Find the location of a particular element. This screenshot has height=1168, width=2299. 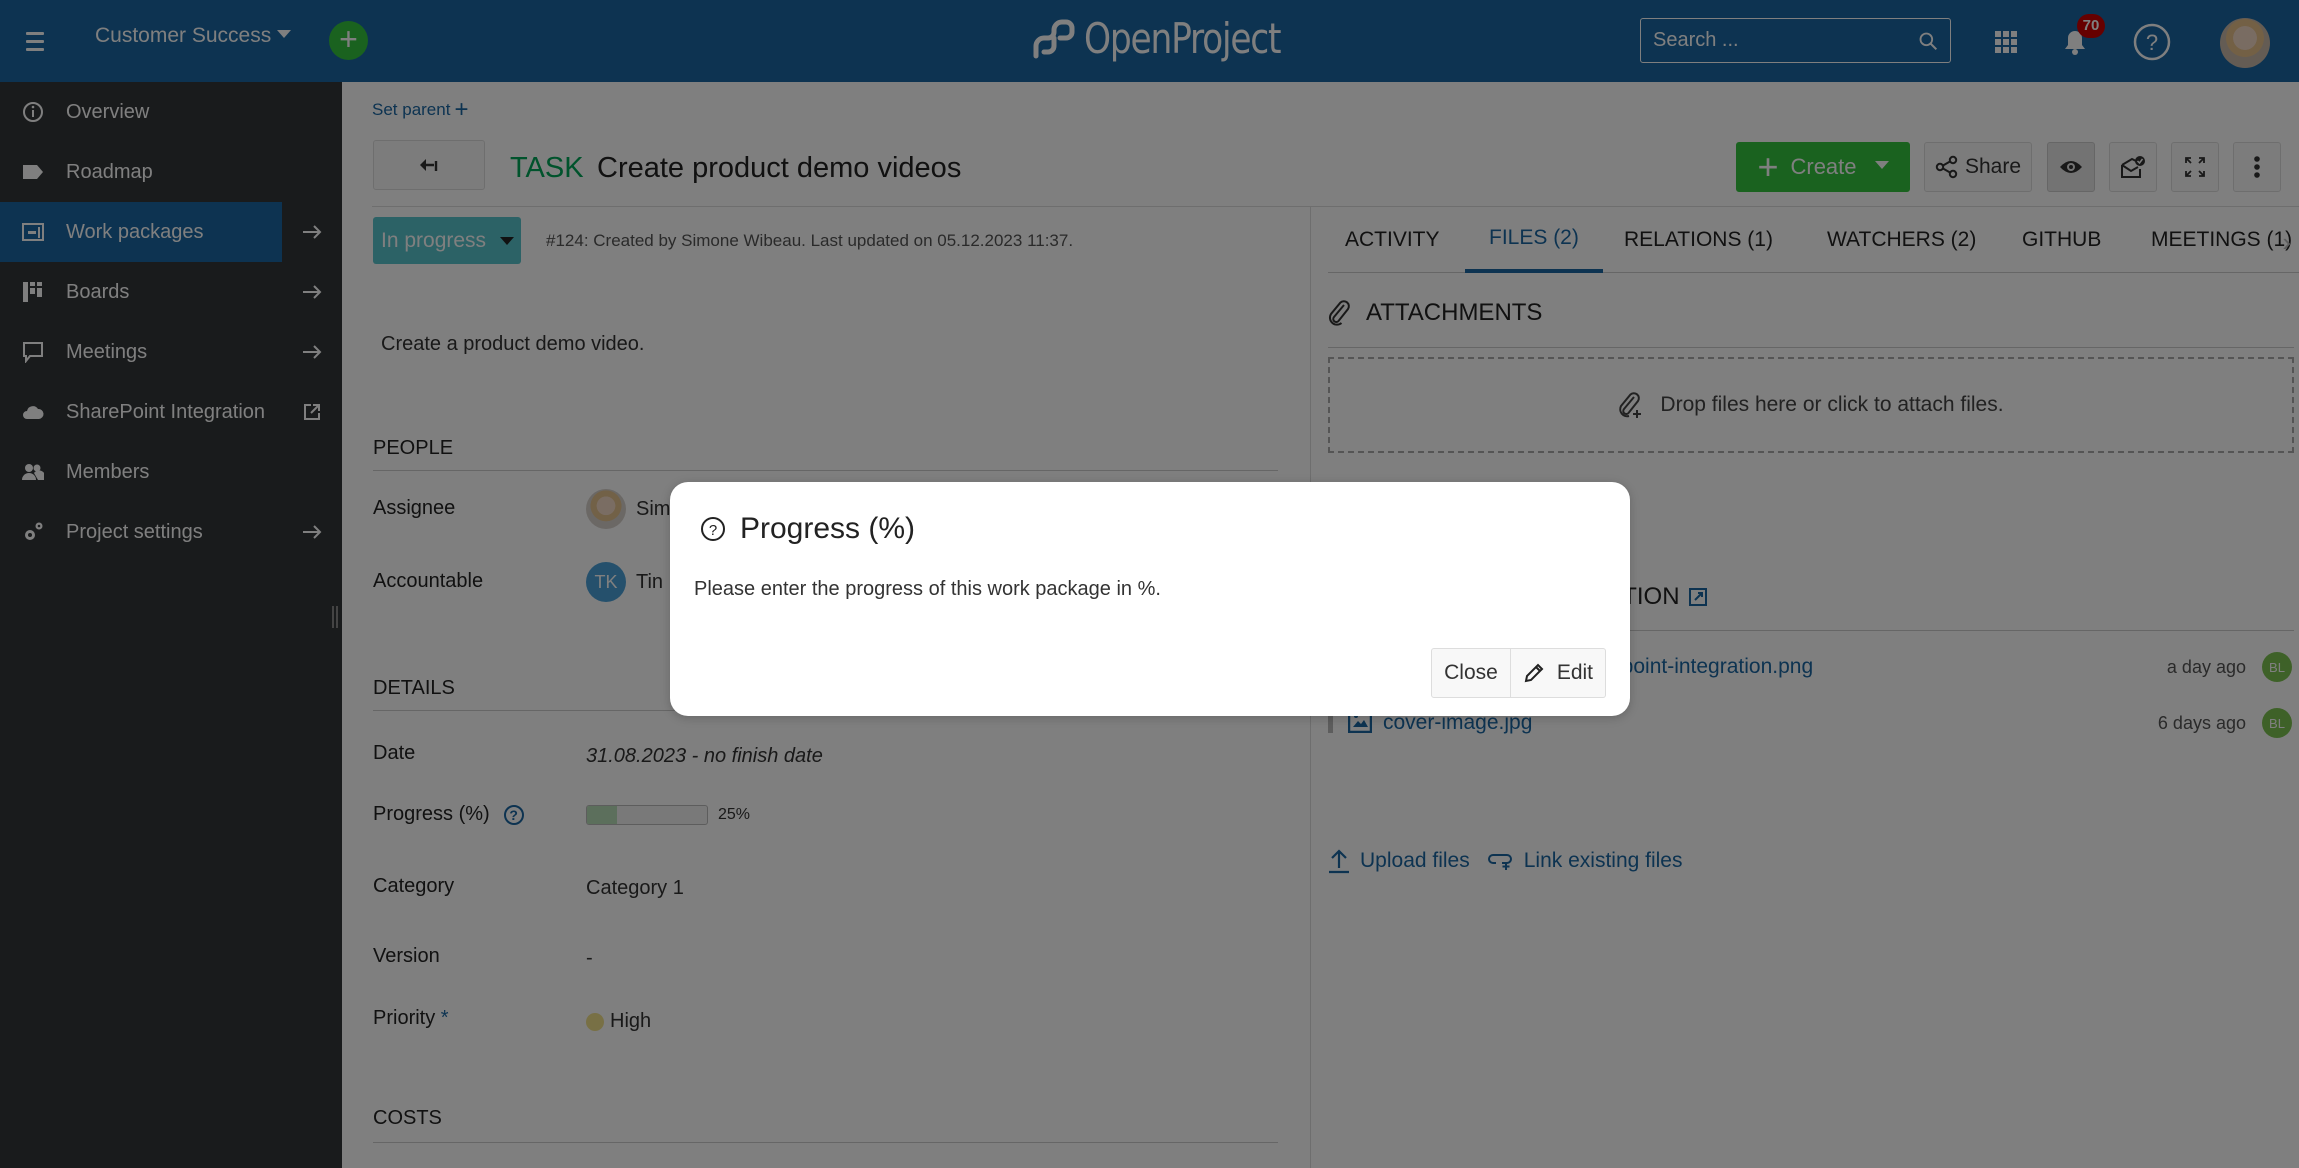

modal-title-row: ? Progress (%) is located at coordinates (807, 529).